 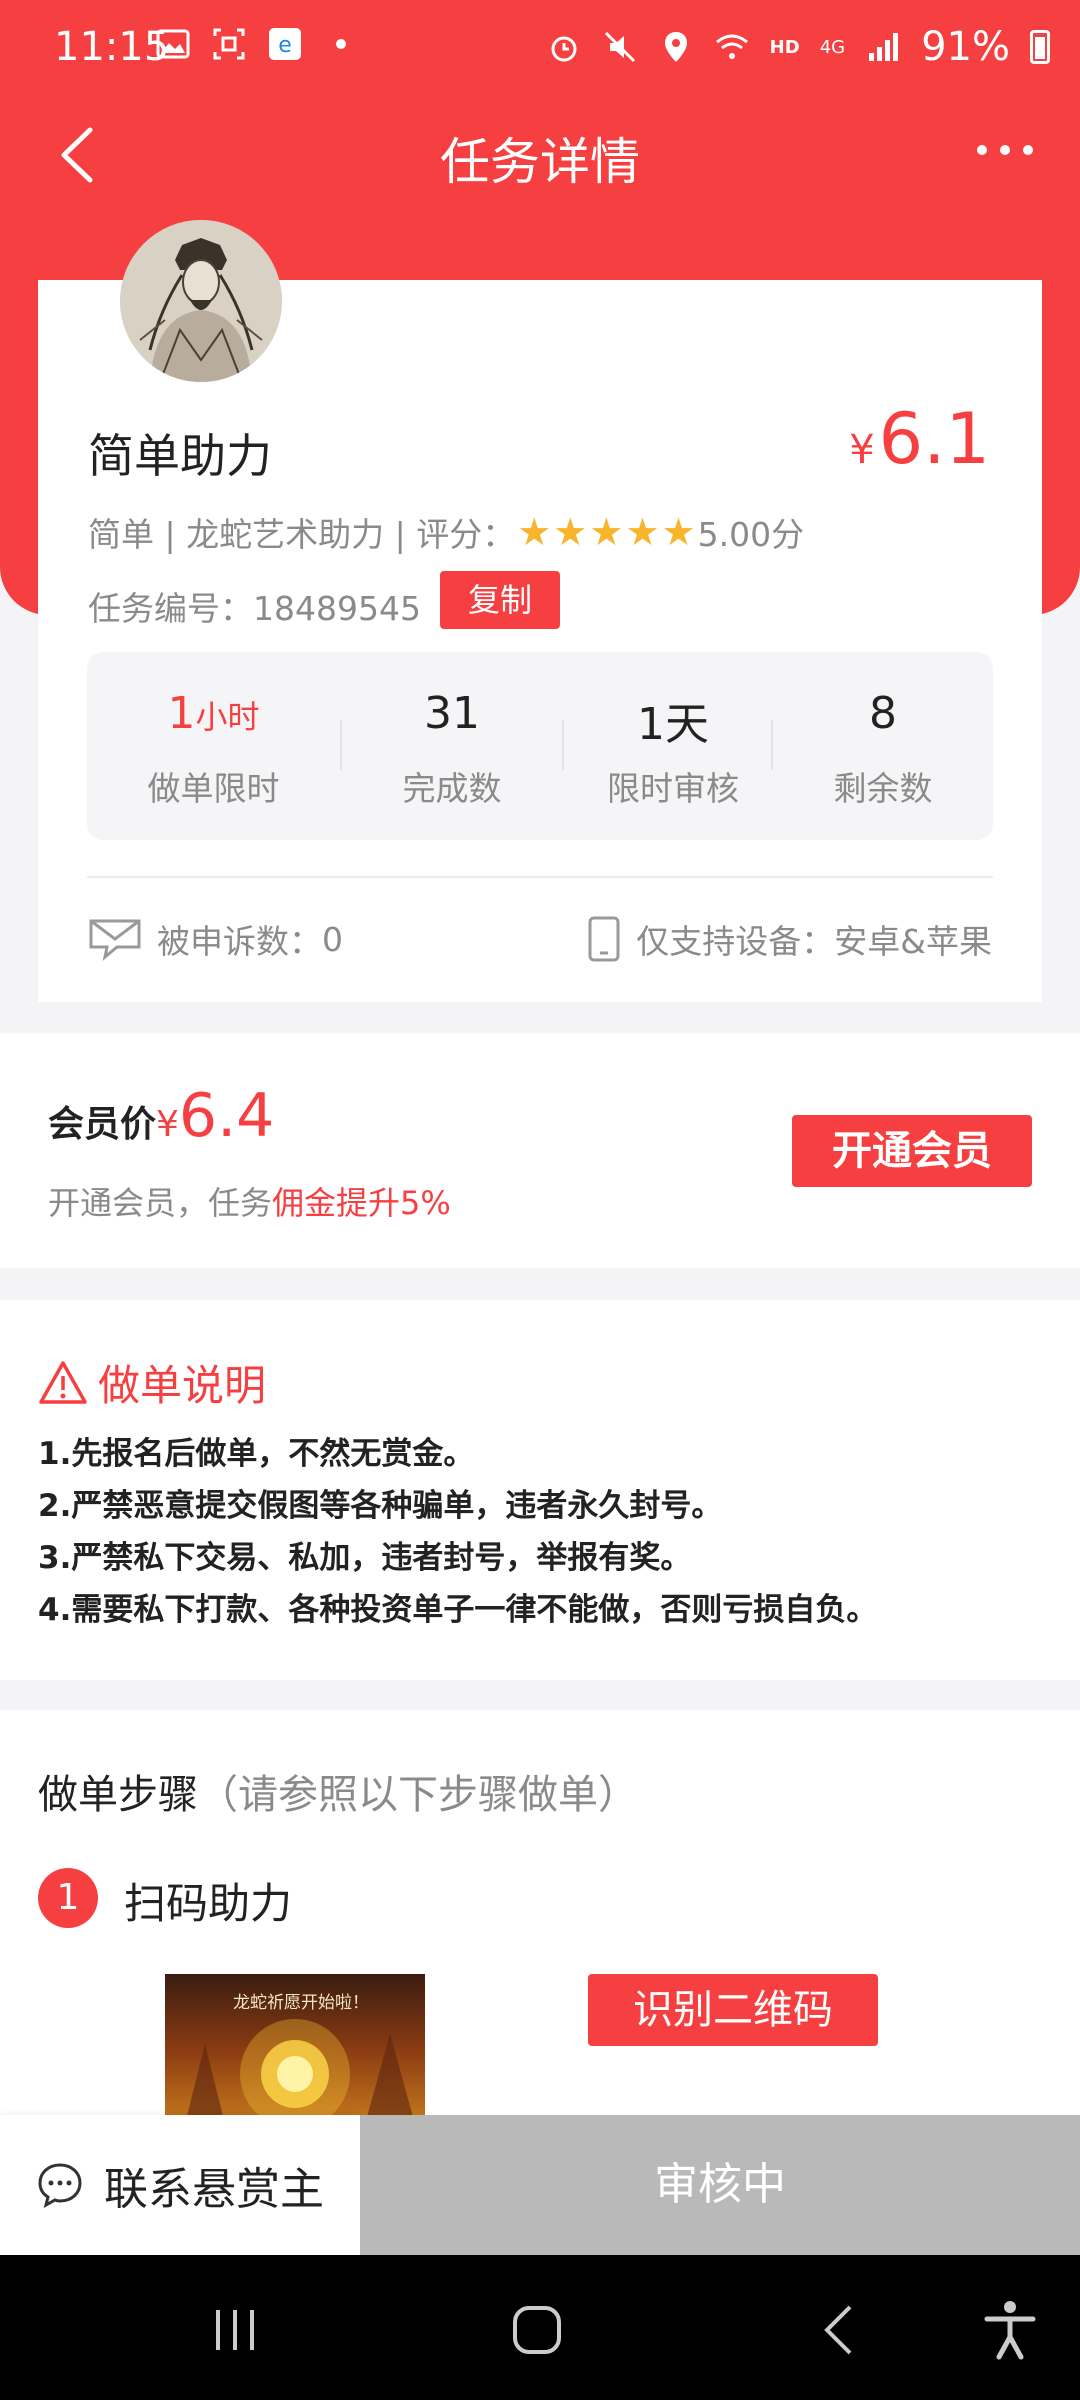 What do you see at coordinates (380, 1506) in the screenshot?
I see `instruction-item: 2.严禁恶意提交假图等各种骗单，违者永久封号。` at bounding box center [380, 1506].